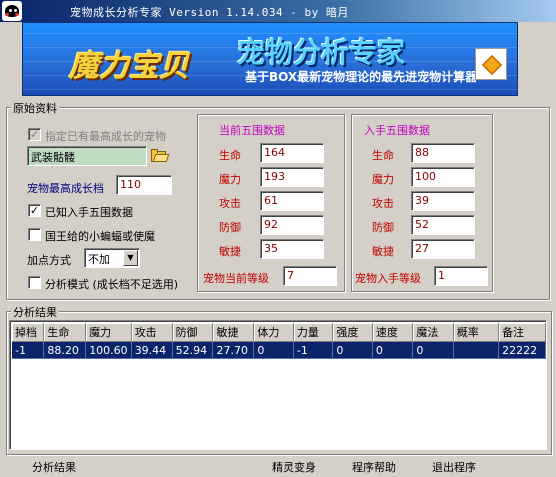  Describe the element at coordinates (160, 156) in the screenshot. I see `folder-open-icon` at that location.